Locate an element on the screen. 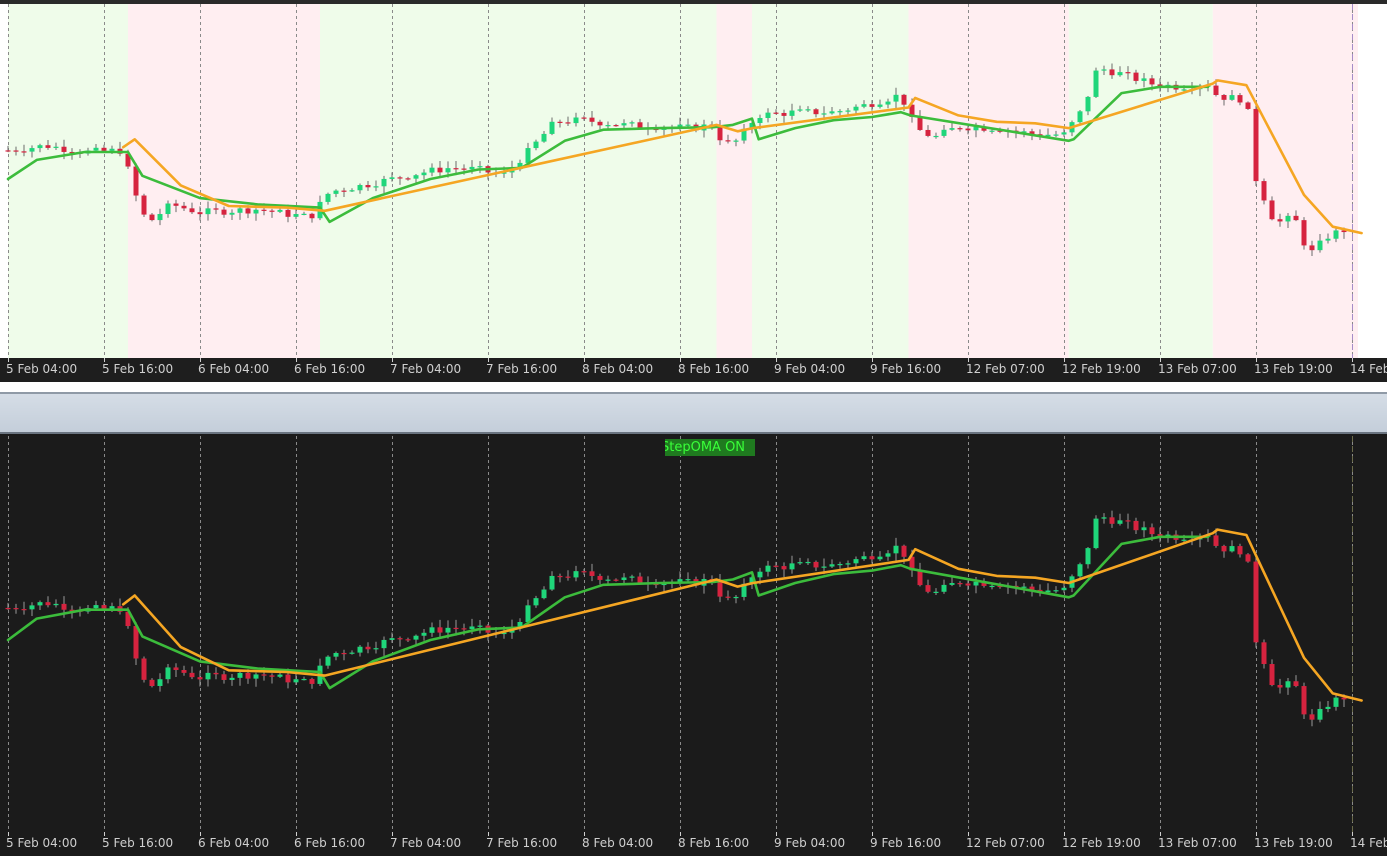 This screenshot has height=856, width=1387. pane-splitter is located at coordinates (693, 409).